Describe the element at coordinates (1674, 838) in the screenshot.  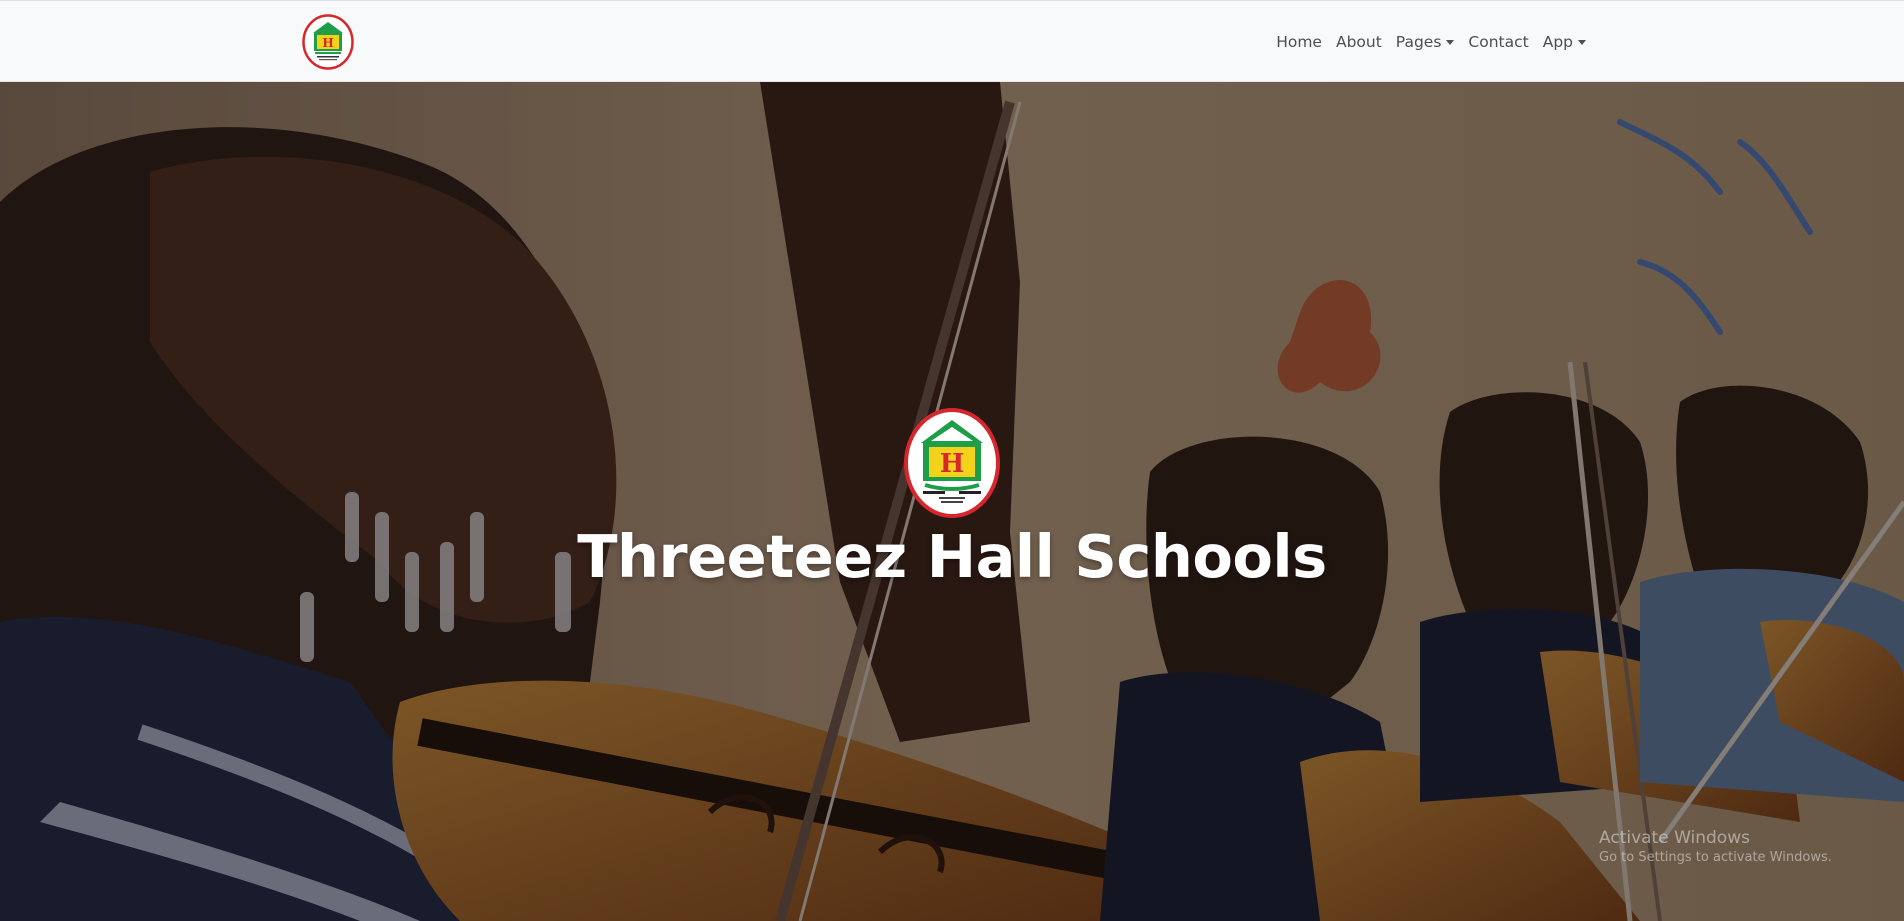
I see `watermark-title: Activate Windows` at that location.